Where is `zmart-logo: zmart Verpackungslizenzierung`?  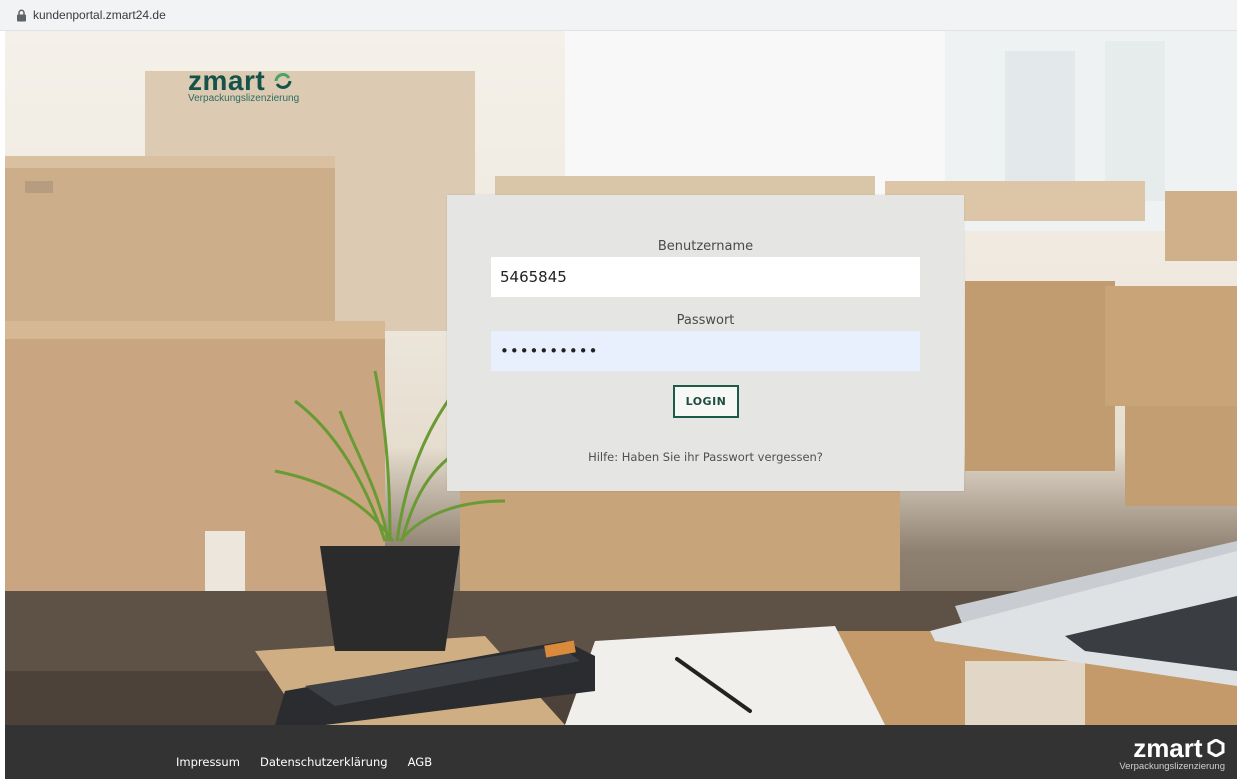 zmart-logo: zmart Verpackungslizenzierung is located at coordinates (244, 85).